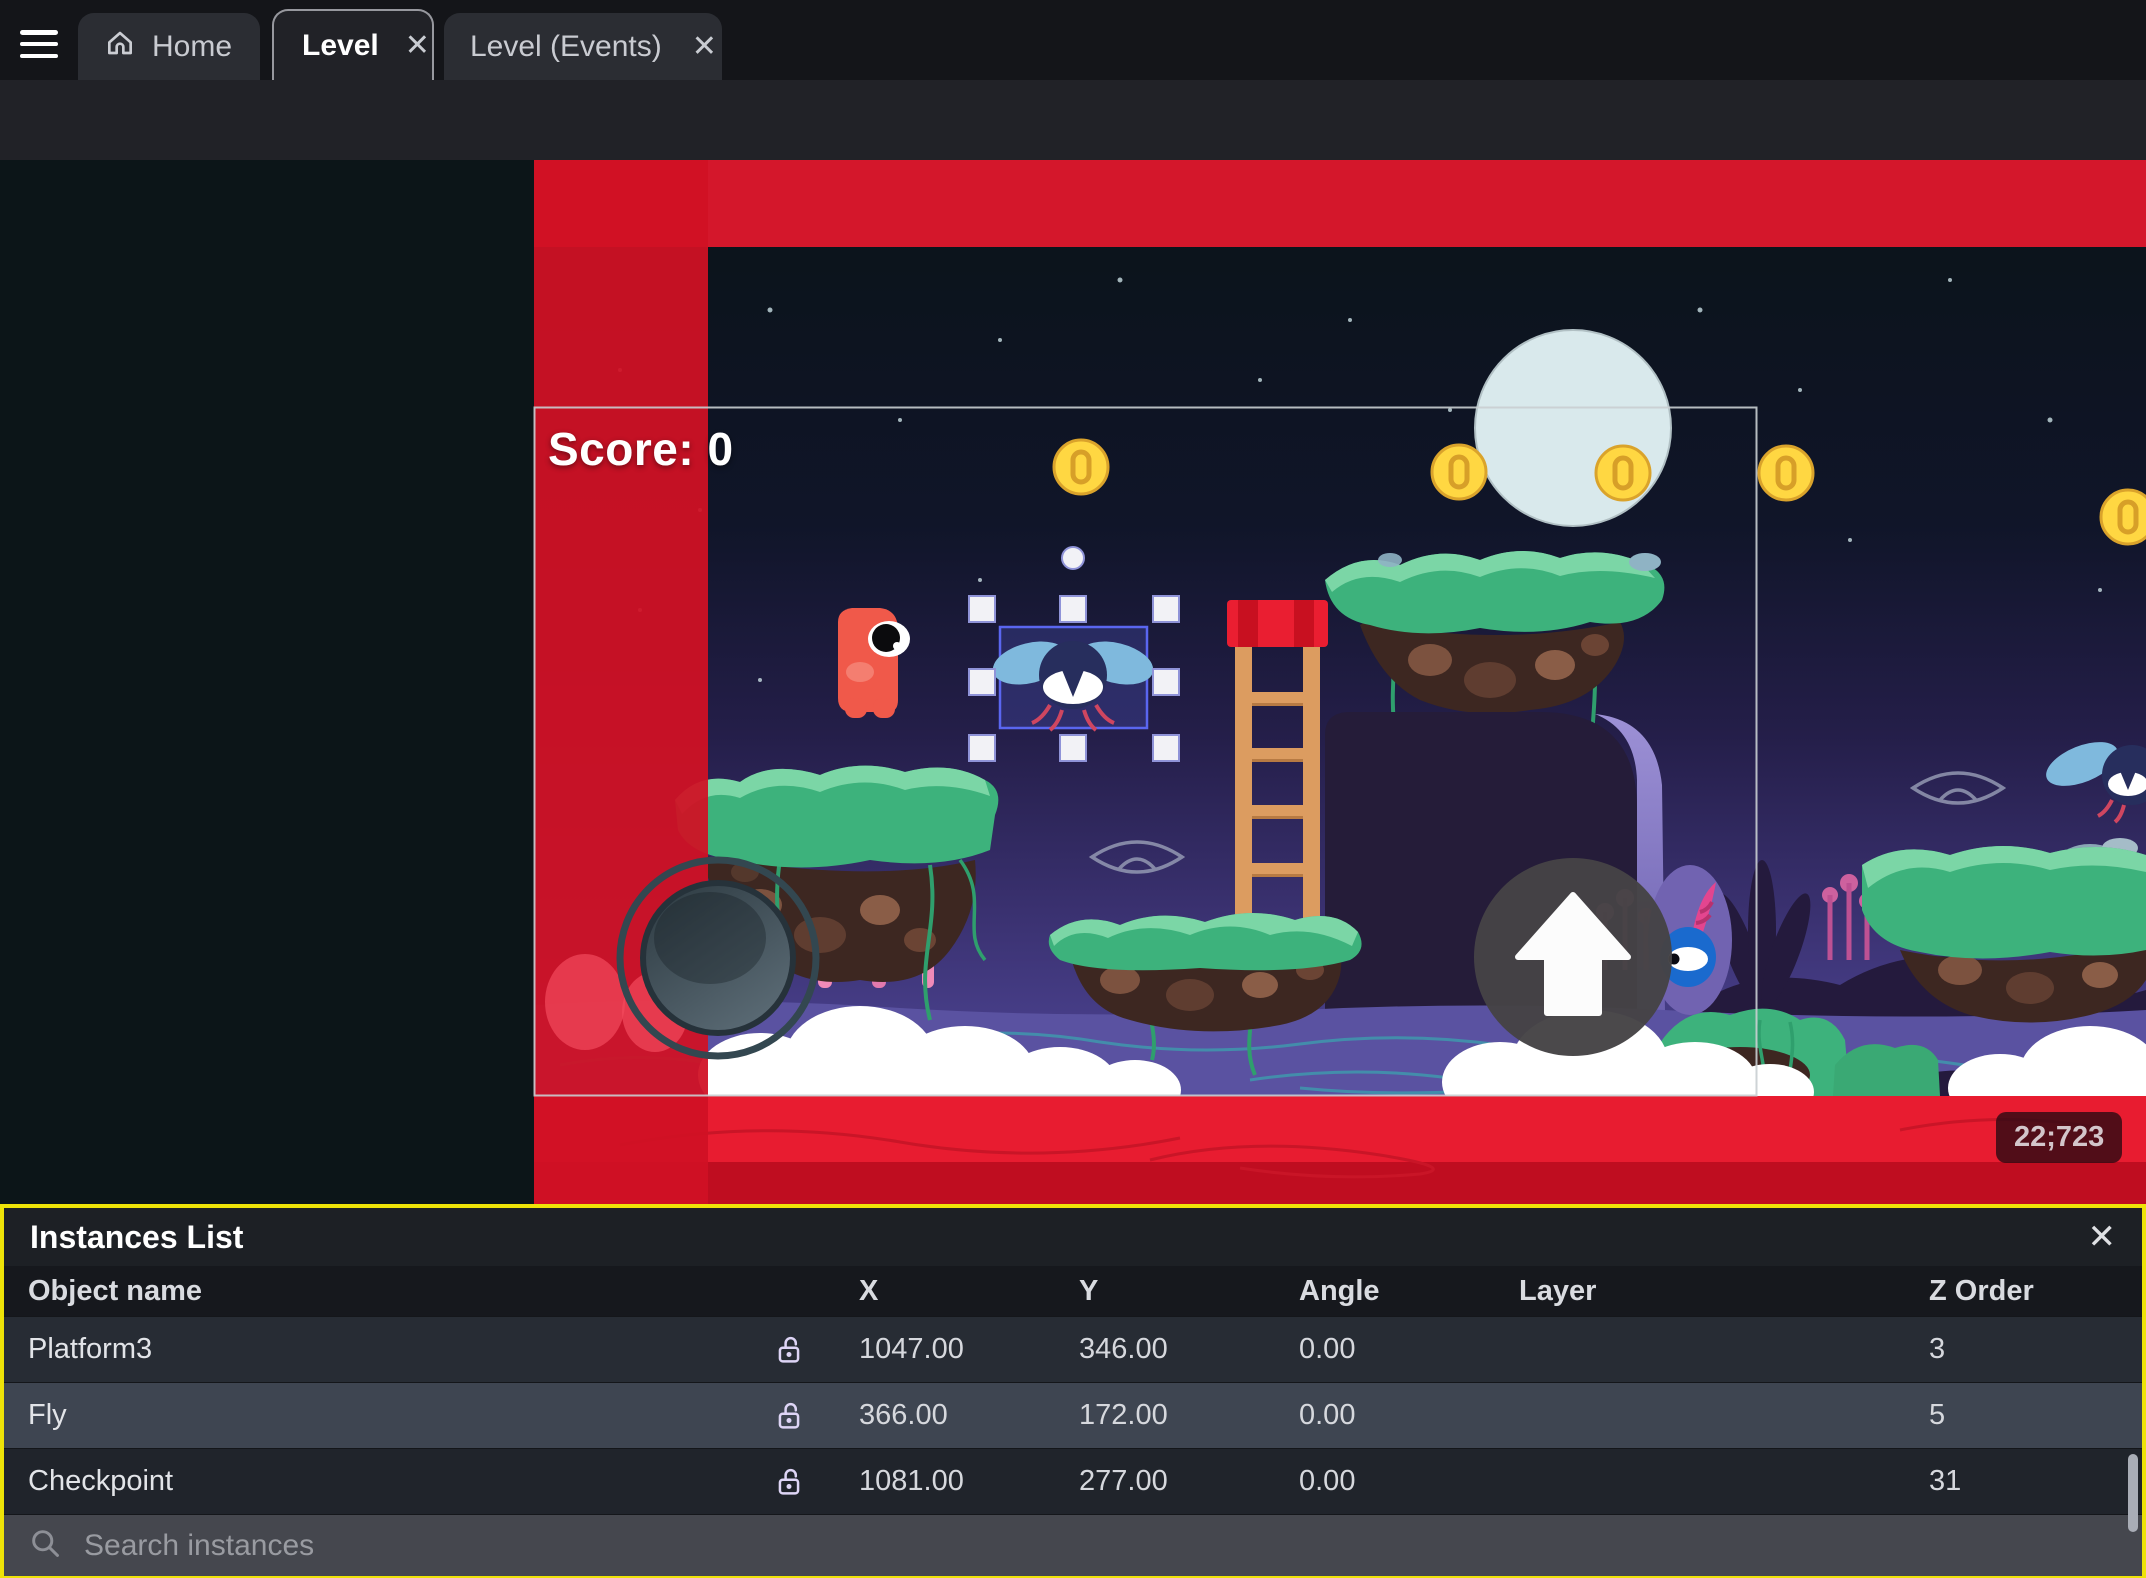  I want to click on table-header: Object name X Y Angle Layer Z Order, so click(1073, 1291).